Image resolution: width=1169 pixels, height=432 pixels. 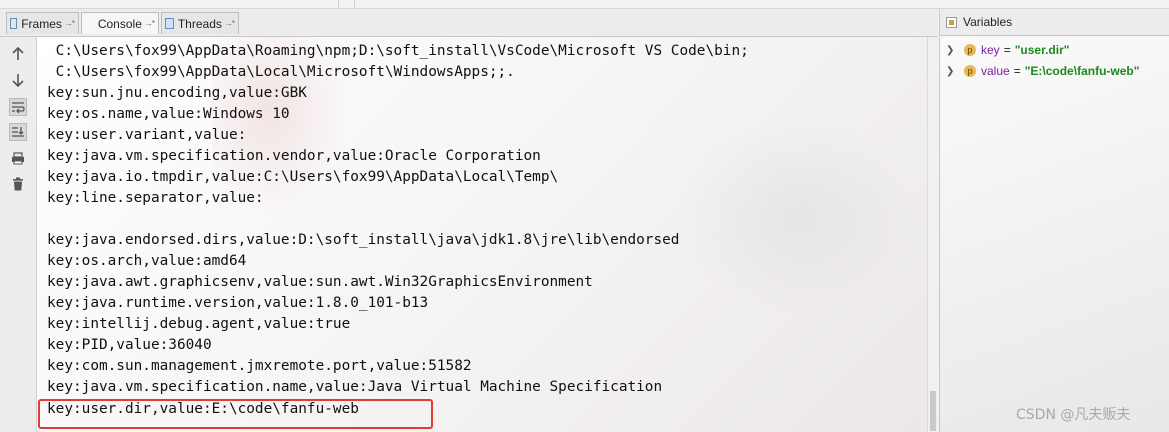 I want to click on tab-label: Threads, so click(x=199, y=23).